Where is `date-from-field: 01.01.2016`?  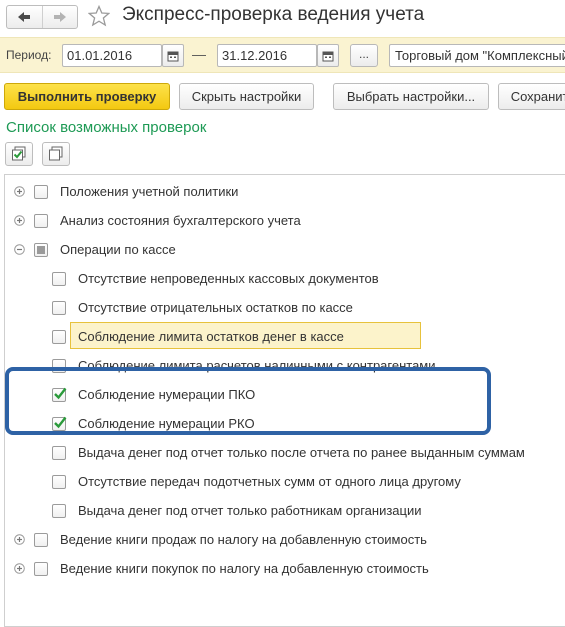
date-from-field: 01.01.2016 is located at coordinates (112, 55).